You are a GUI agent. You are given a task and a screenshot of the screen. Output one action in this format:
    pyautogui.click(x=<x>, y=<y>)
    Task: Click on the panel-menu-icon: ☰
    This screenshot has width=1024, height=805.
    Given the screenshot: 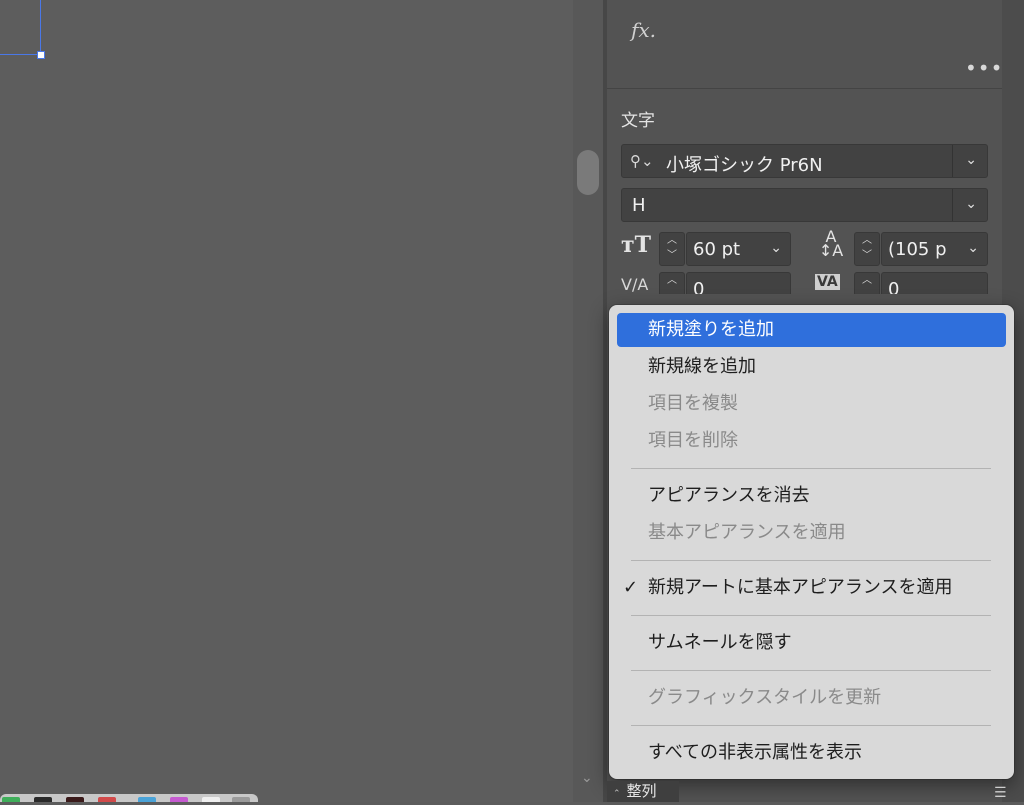 What is the action you would take?
    pyautogui.click(x=1000, y=793)
    